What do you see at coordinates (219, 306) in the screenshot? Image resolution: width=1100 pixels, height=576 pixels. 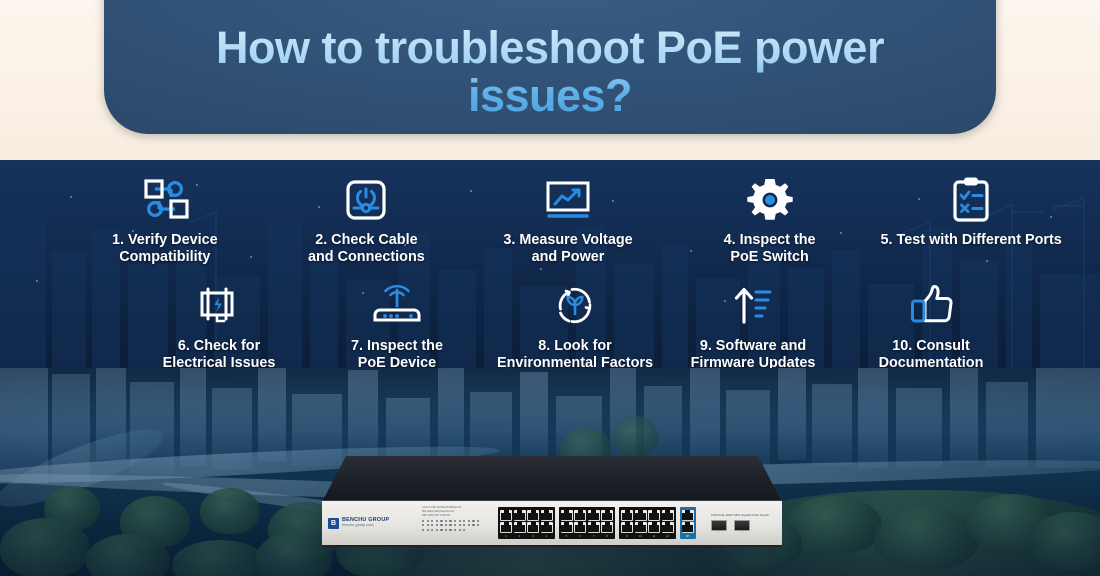 I see `battery-bolt-icon` at bounding box center [219, 306].